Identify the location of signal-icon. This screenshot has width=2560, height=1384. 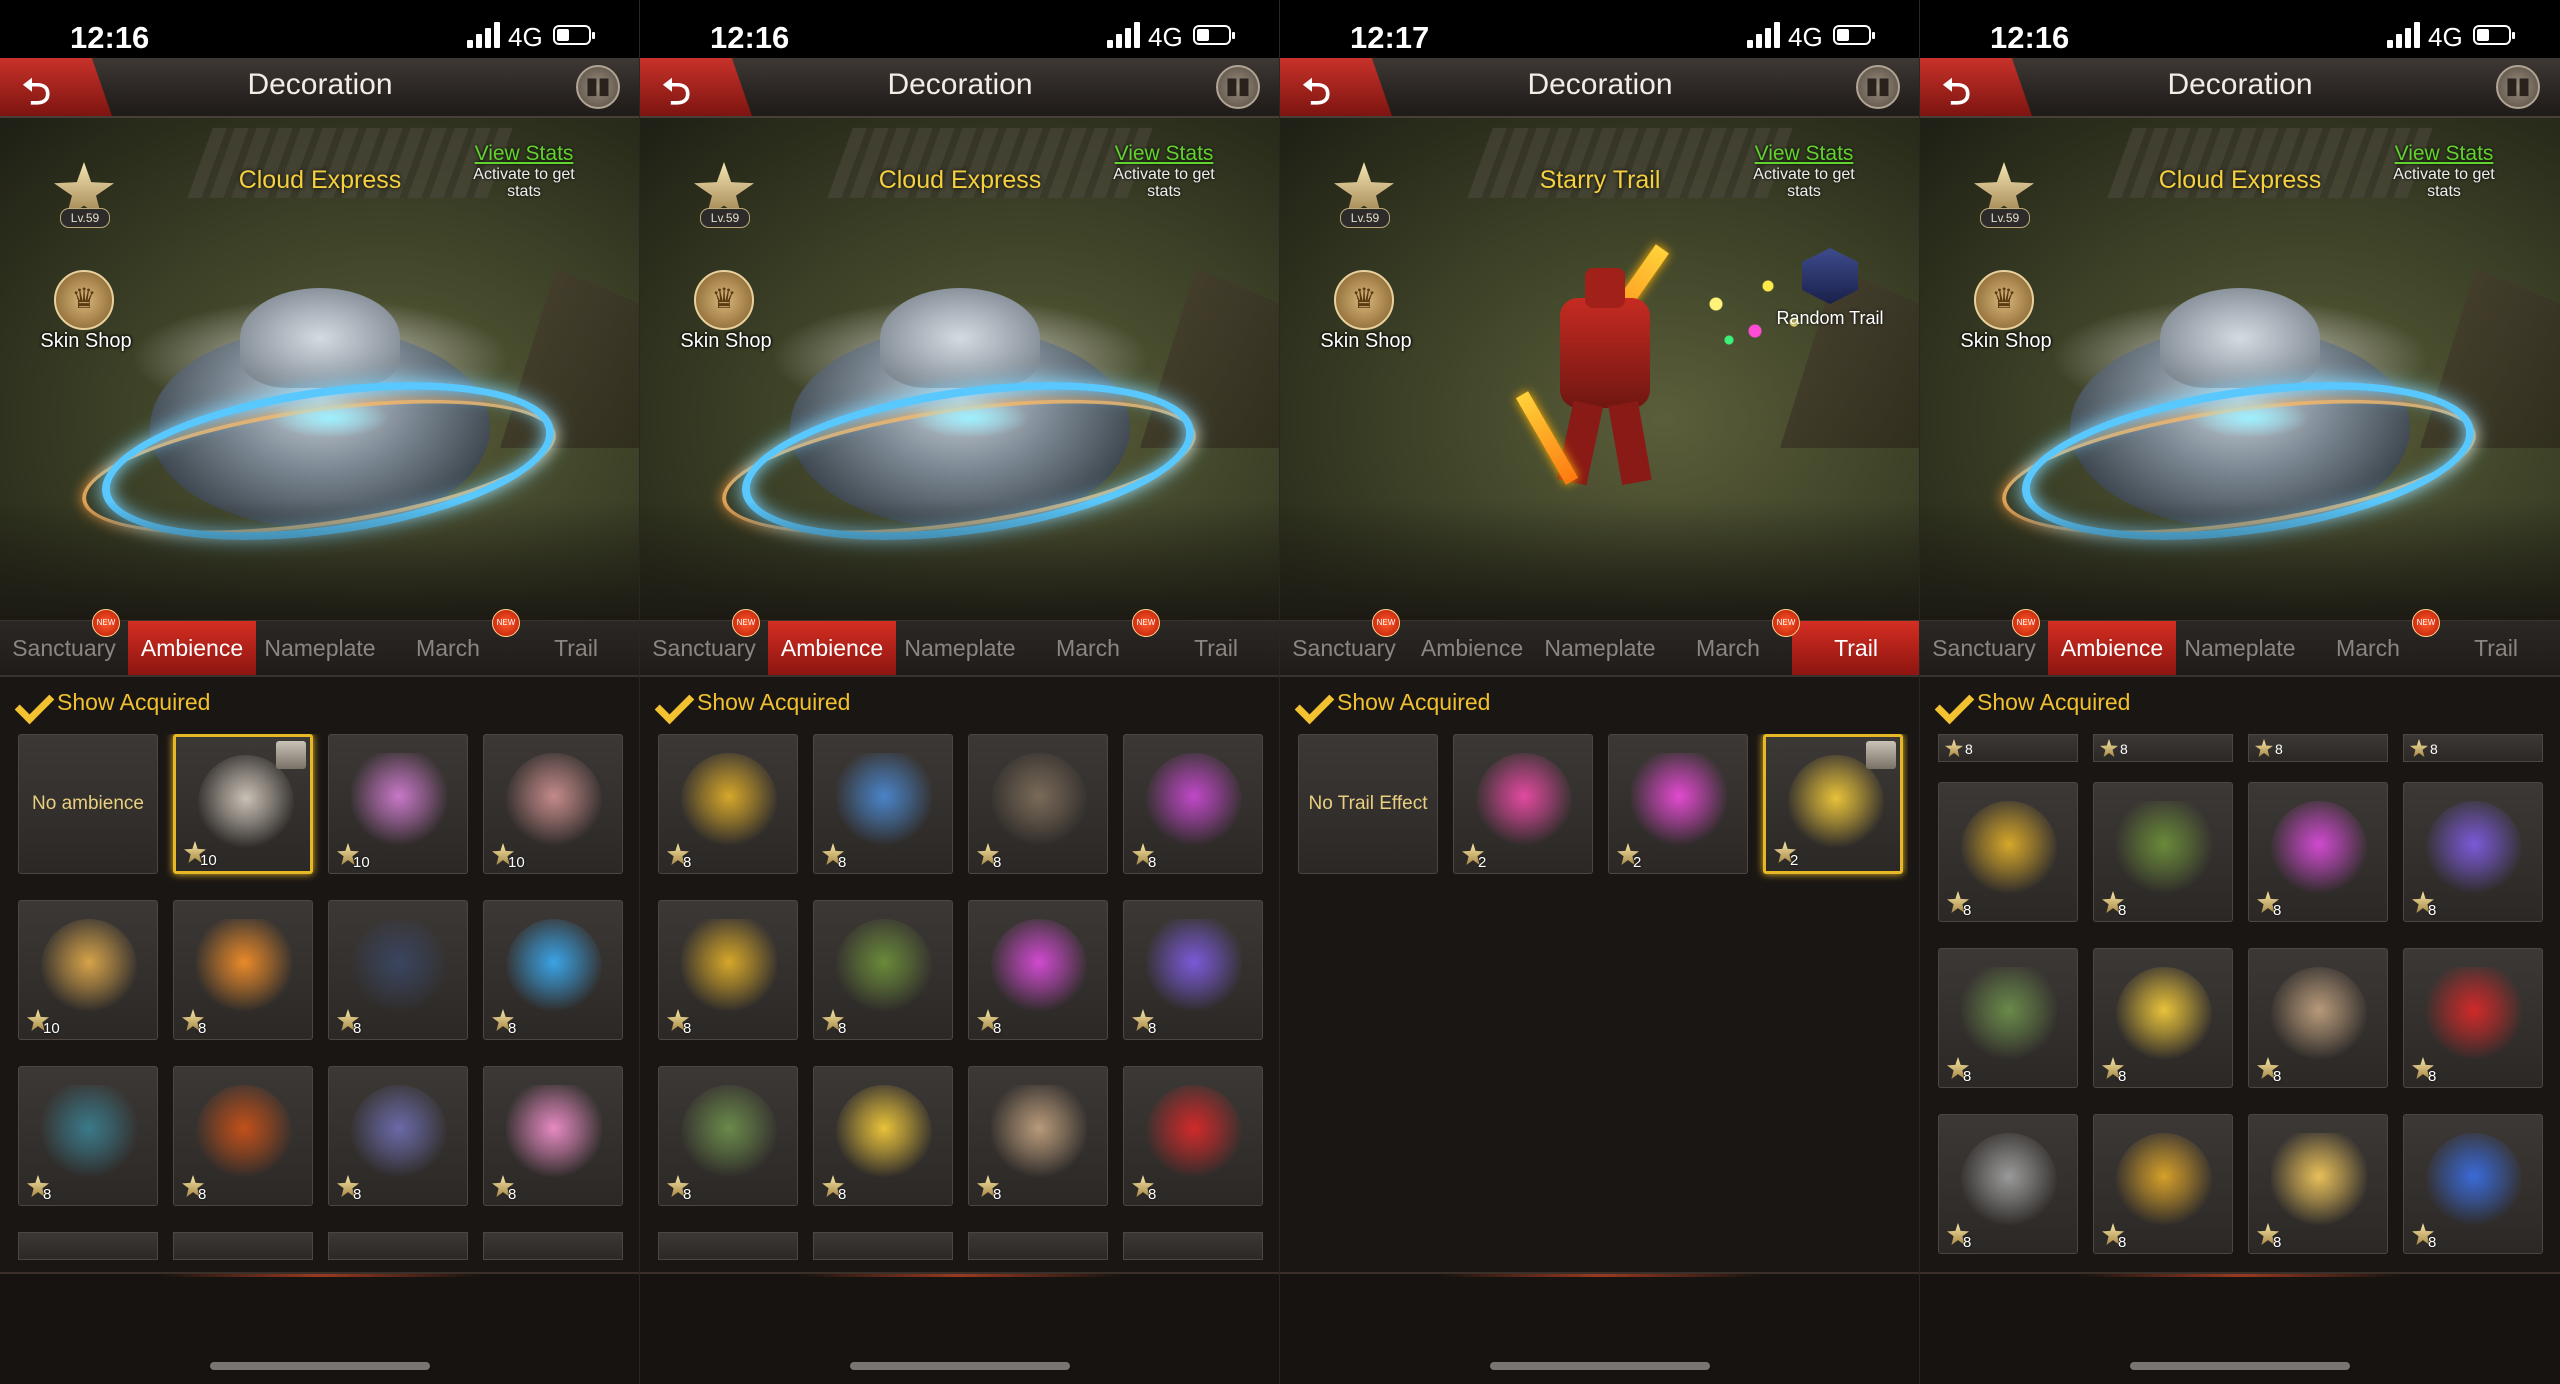
(484, 35).